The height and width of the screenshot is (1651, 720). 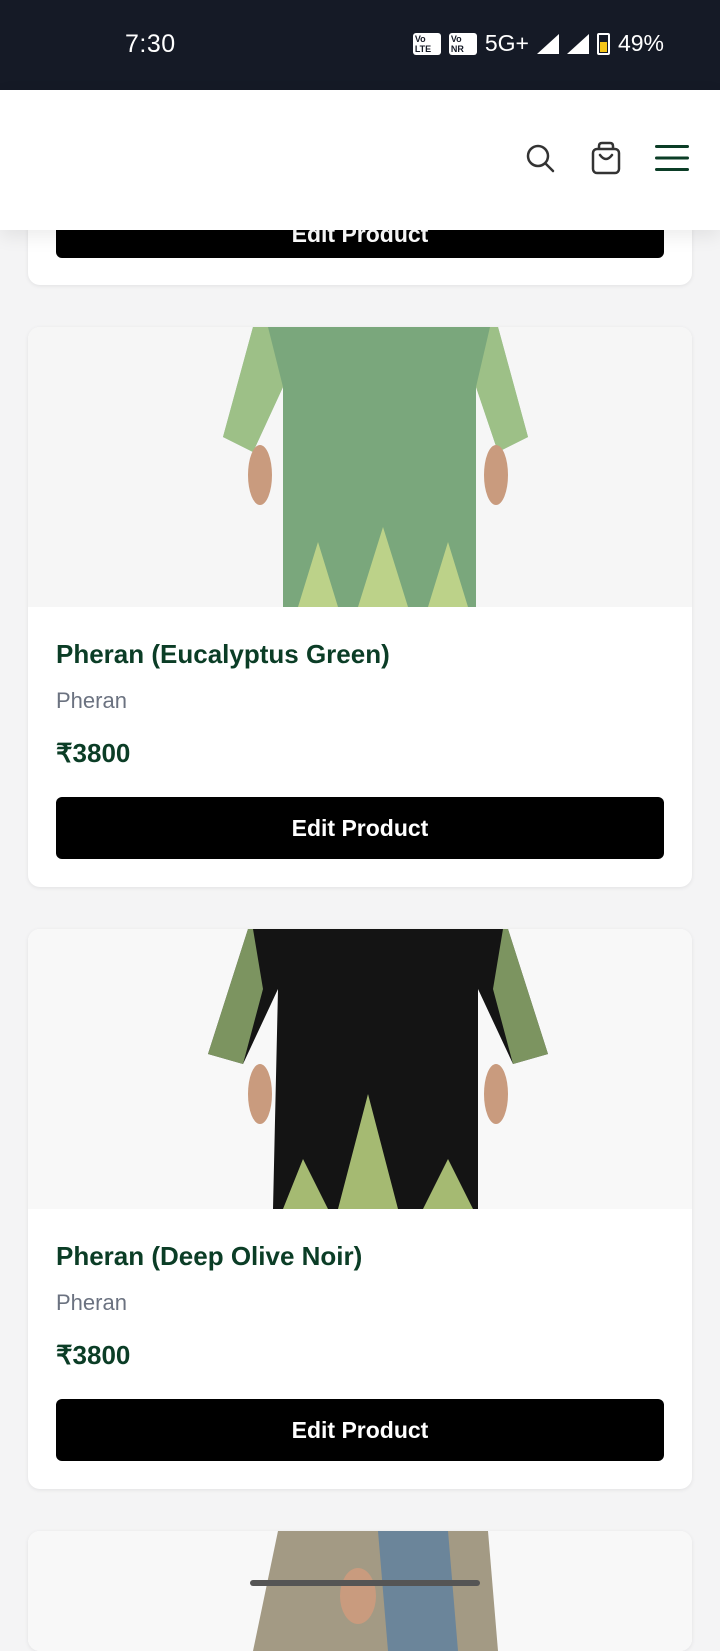 I want to click on home-indicator, so click(x=365, y=1583).